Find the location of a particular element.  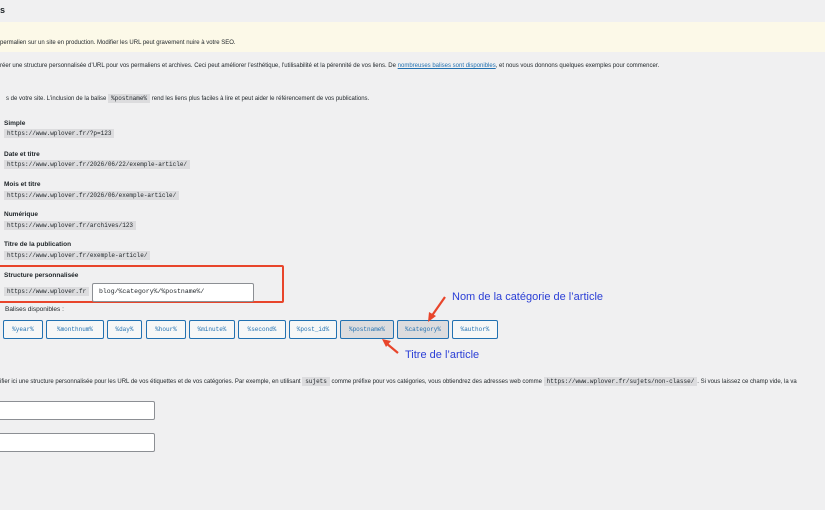

category-base-input is located at coordinates (77, 410).